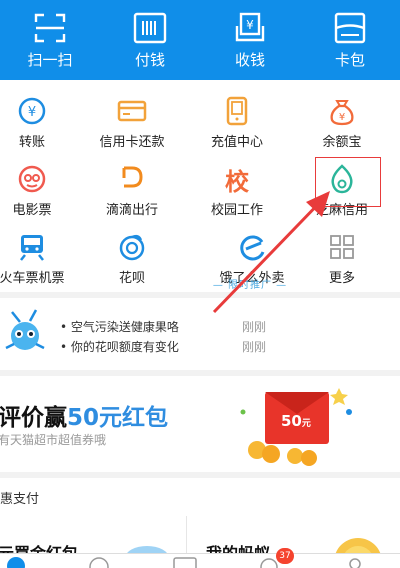 Image resolution: width=400 pixels, height=568 pixels. I want to click on profile-tab-icon, so click(355, 562).